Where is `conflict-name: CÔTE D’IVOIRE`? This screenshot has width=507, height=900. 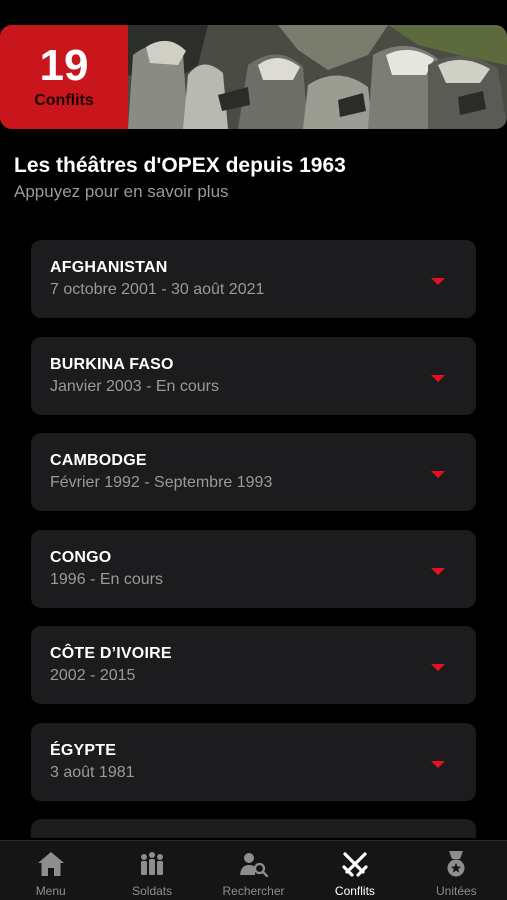 conflict-name: CÔTE D’IVOIRE is located at coordinates (111, 653).